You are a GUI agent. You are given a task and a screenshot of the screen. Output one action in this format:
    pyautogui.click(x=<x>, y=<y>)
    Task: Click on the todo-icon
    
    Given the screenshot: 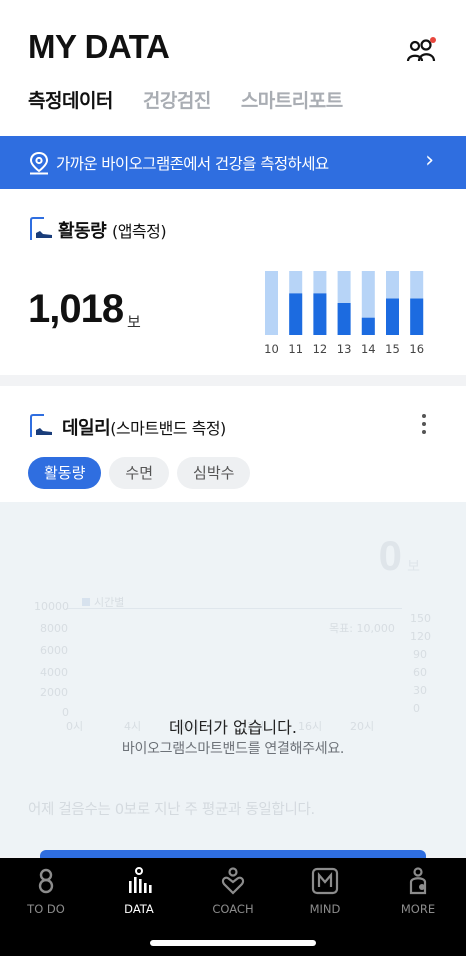 What is the action you would take?
    pyautogui.click(x=46, y=881)
    